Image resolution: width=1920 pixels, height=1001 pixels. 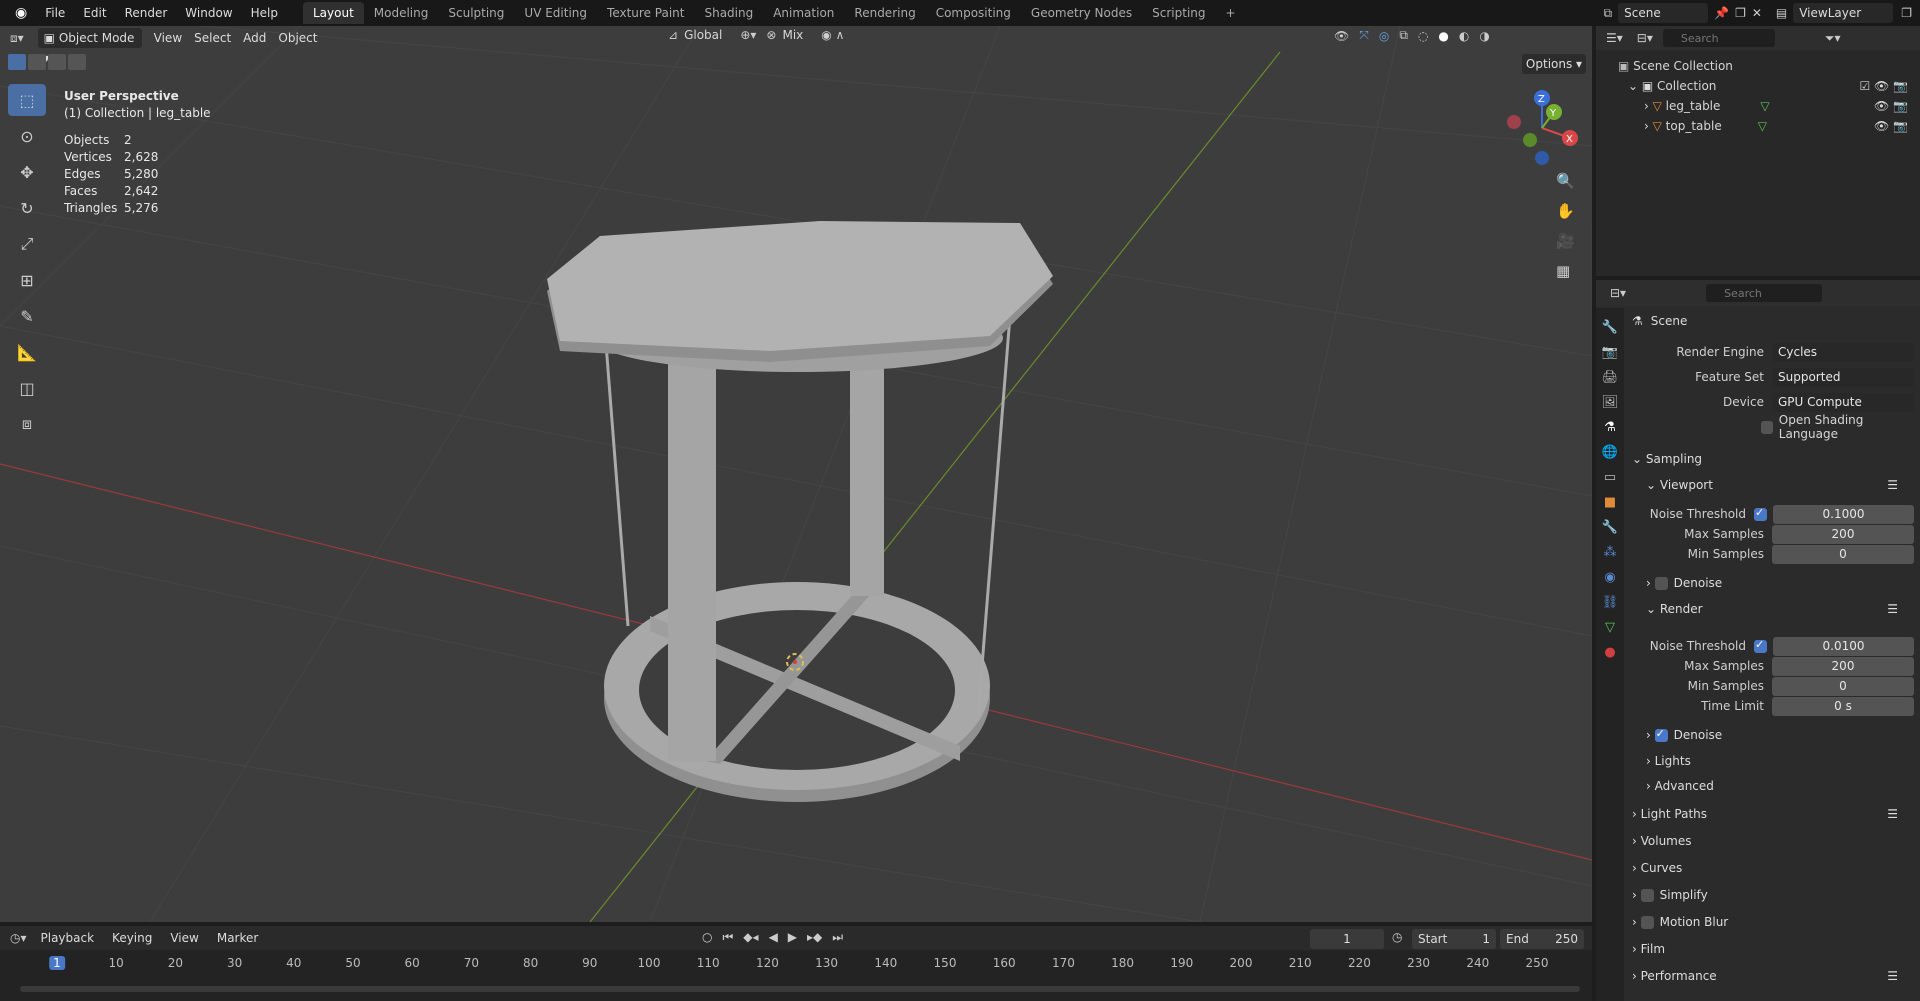 I want to click on scene-tab-icon: ⚗, so click(x=1610, y=427).